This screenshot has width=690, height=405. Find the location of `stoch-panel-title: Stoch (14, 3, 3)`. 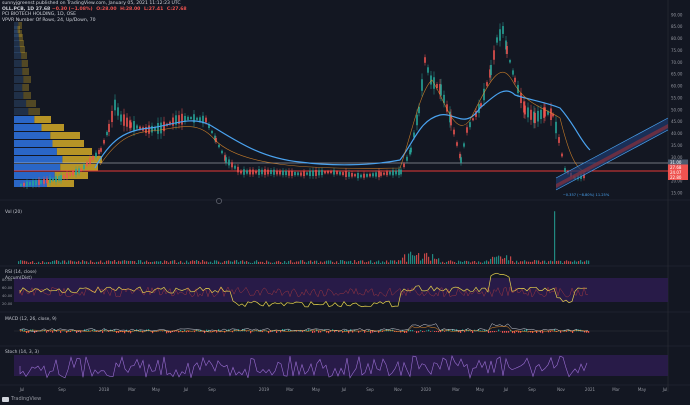

stoch-panel-title: Stoch (14, 3, 3) is located at coordinates (22, 352).